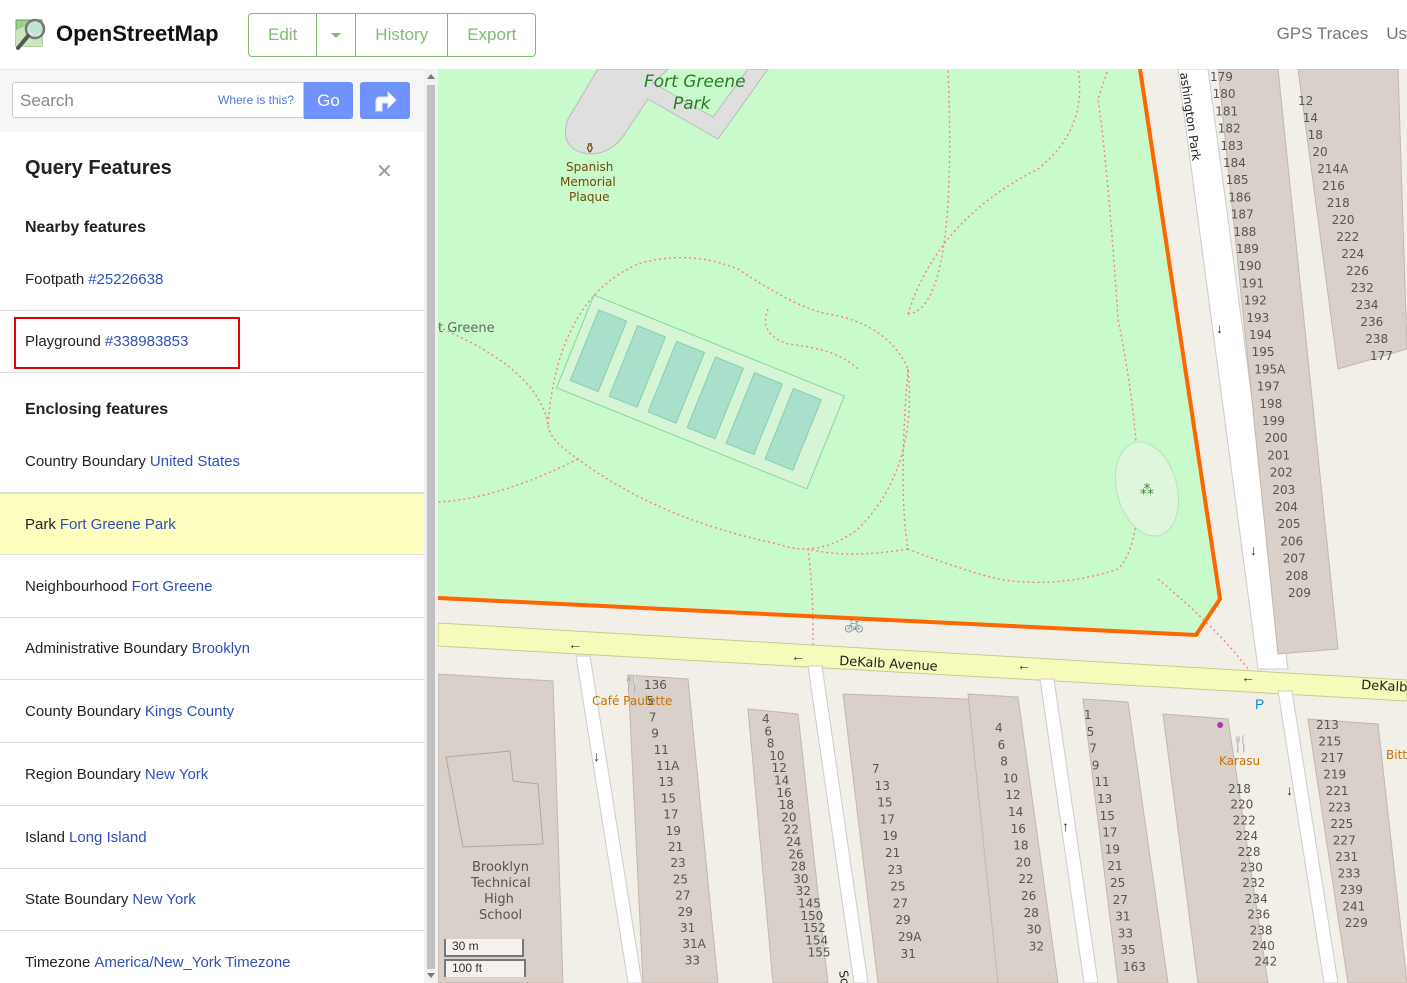 Image resolution: width=1407 pixels, height=983 pixels. Describe the element at coordinates (466, 328) in the screenshot. I see `neighbourhood-label: t Greene` at that location.